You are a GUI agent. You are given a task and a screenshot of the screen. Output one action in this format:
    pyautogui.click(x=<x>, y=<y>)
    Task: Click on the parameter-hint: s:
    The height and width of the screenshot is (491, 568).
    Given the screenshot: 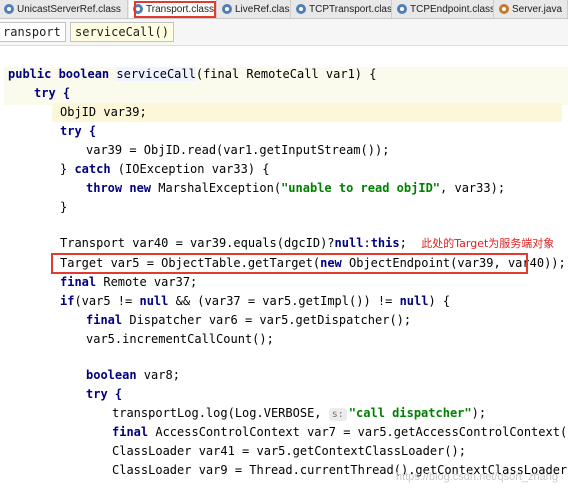 What is the action you would take?
    pyautogui.click(x=337, y=414)
    